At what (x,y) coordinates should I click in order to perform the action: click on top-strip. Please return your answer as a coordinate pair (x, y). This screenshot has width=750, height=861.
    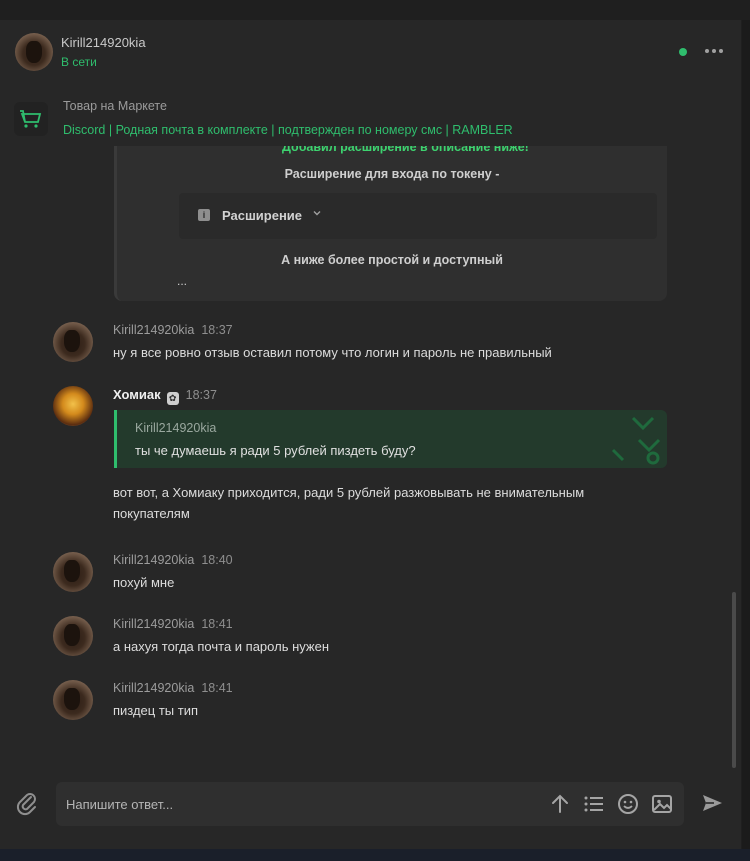
    Looking at the image, I should click on (375, 10).